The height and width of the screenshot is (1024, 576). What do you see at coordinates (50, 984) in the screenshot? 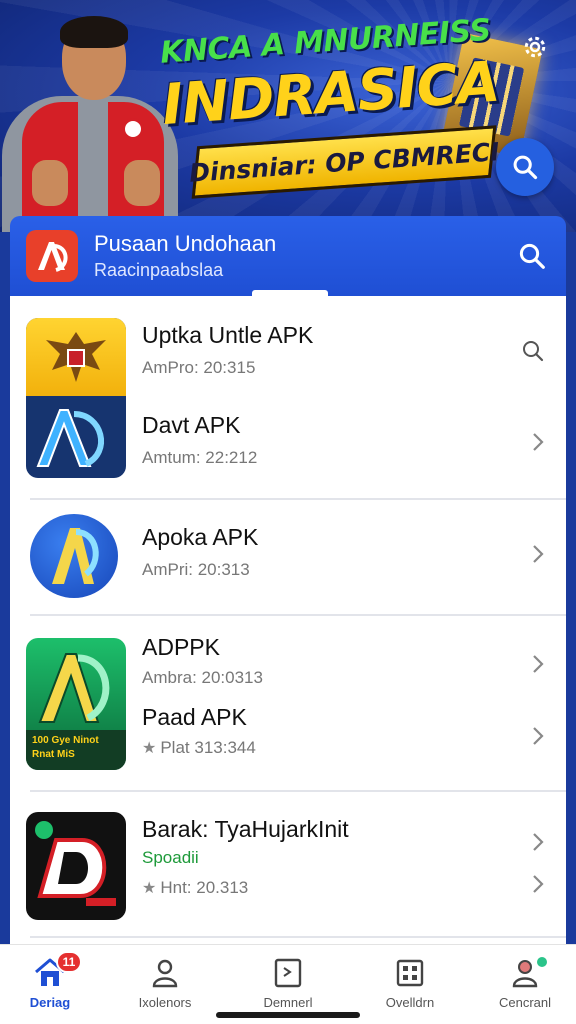
I see `nav-item-home: 11 Deriag` at bounding box center [50, 984].